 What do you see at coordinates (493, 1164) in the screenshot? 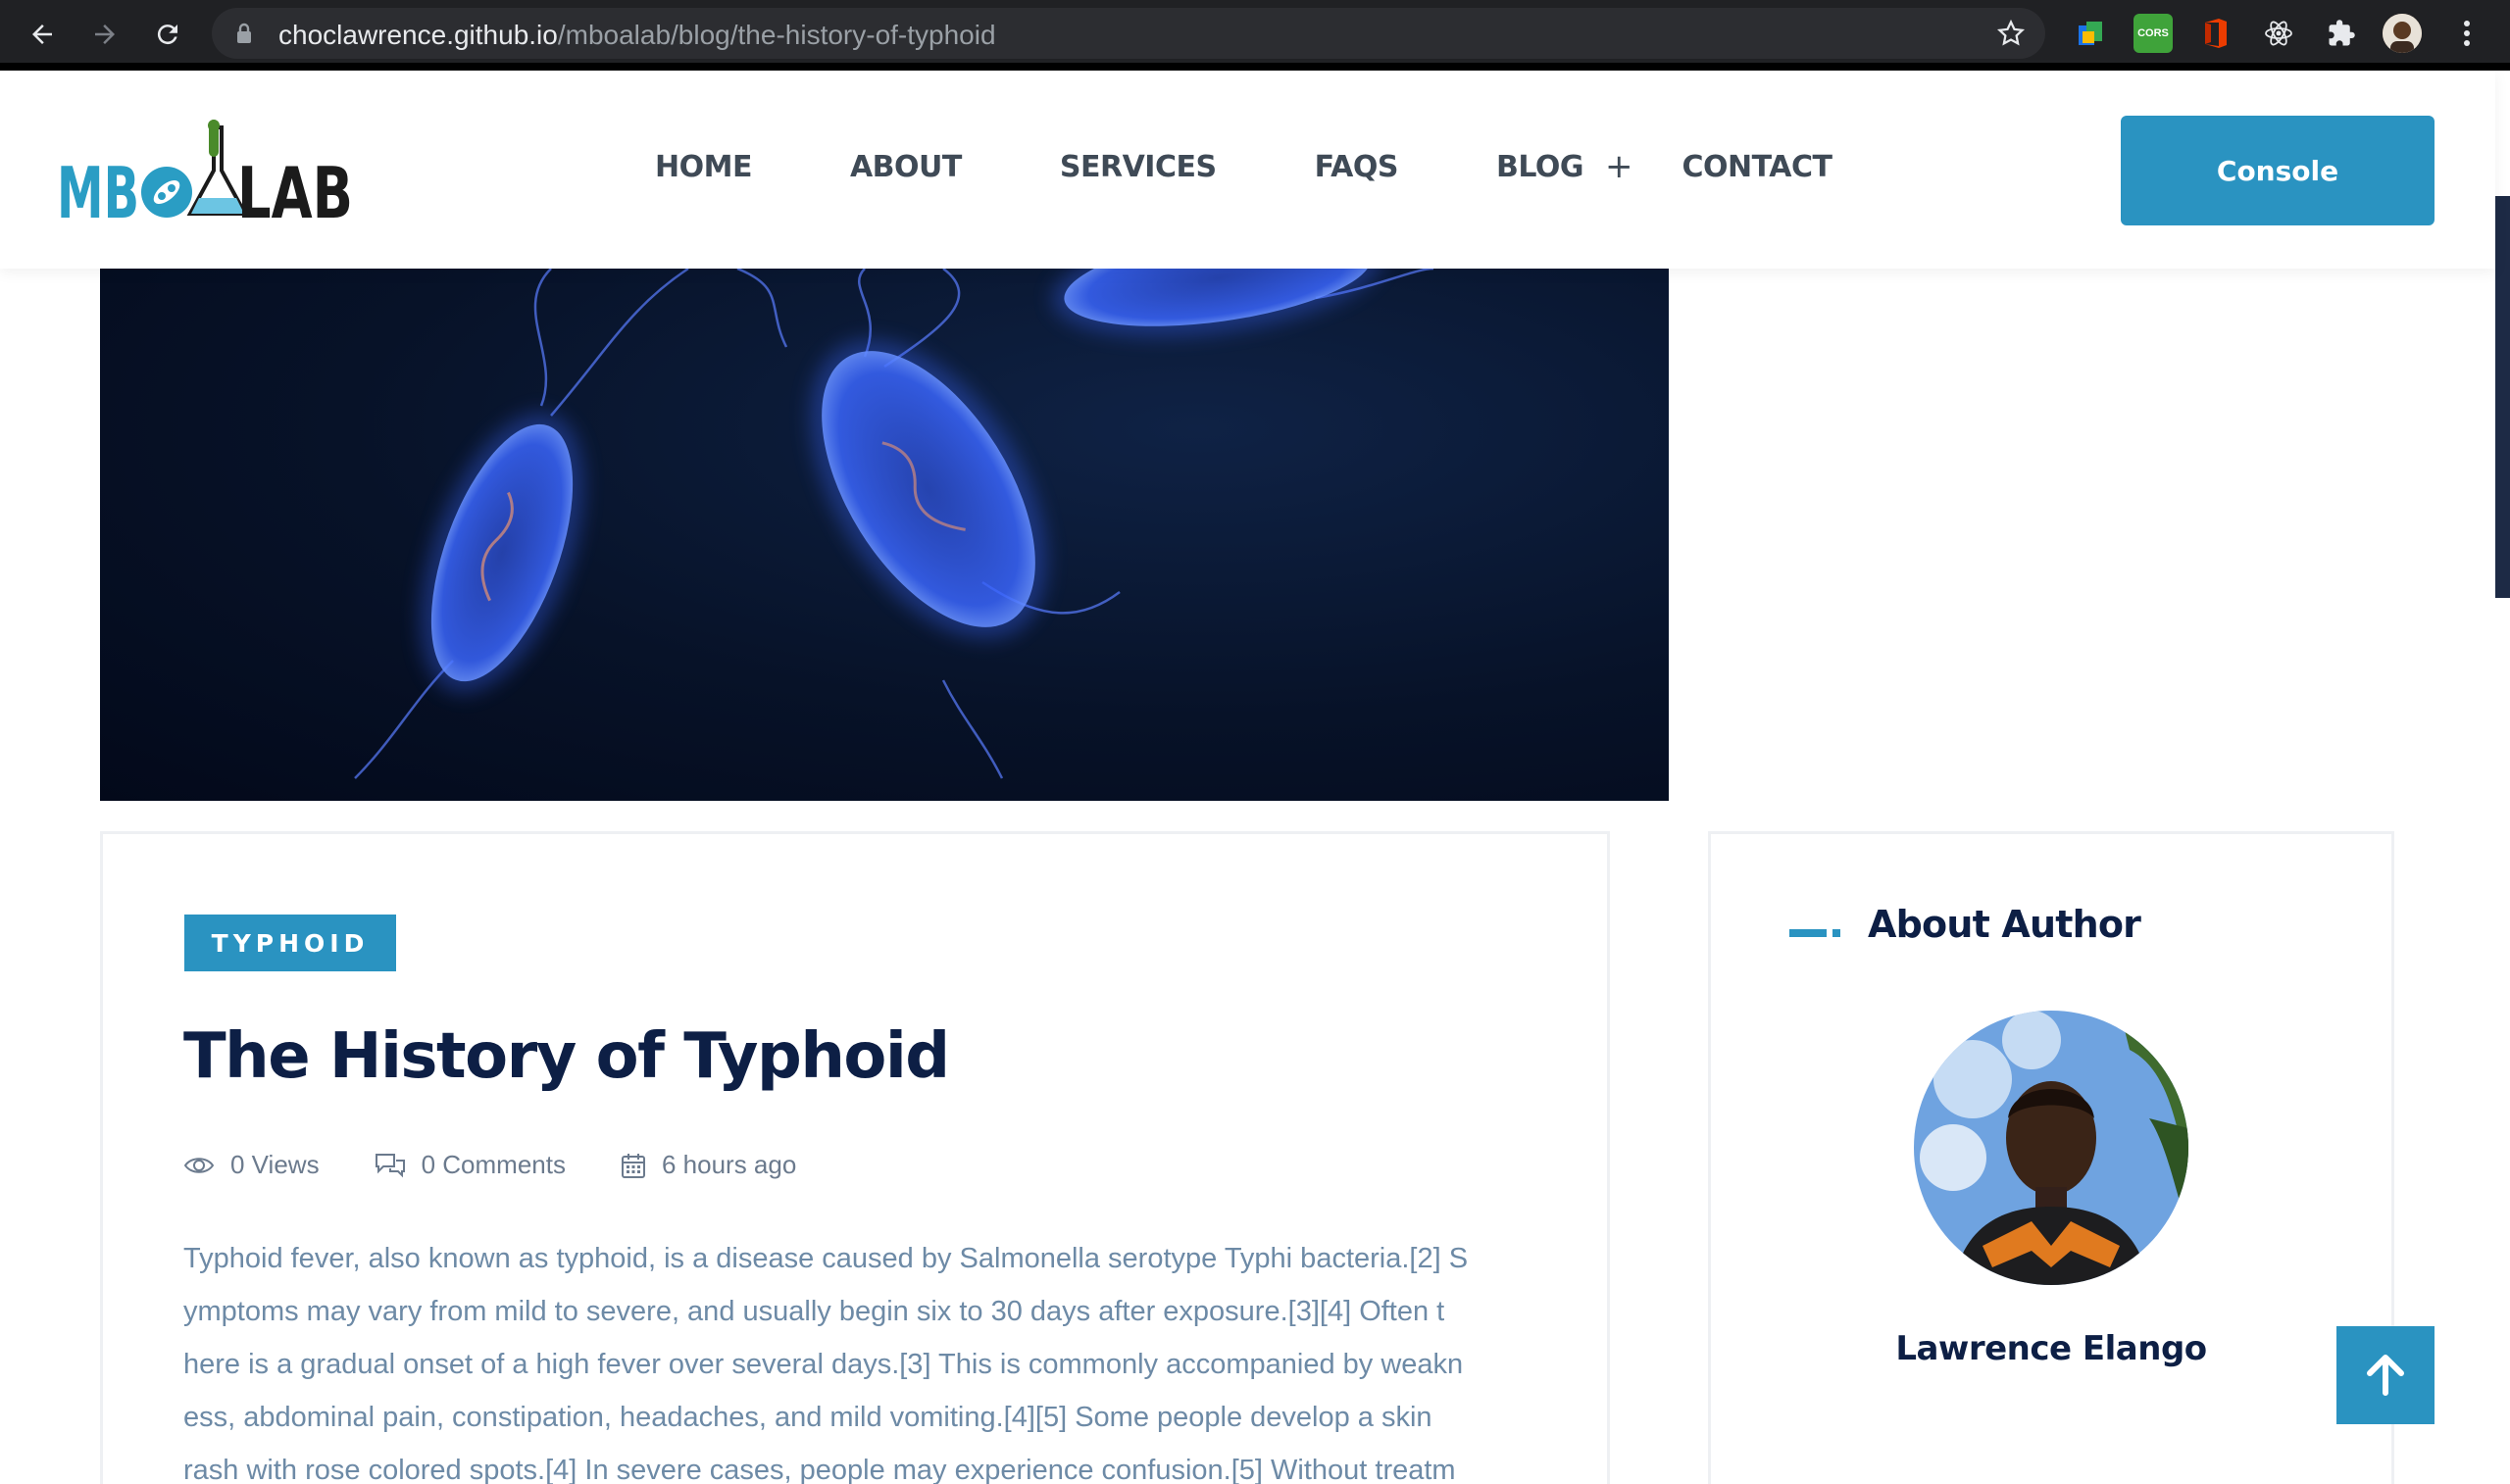
I see `comments-count: 0 Comments` at bounding box center [493, 1164].